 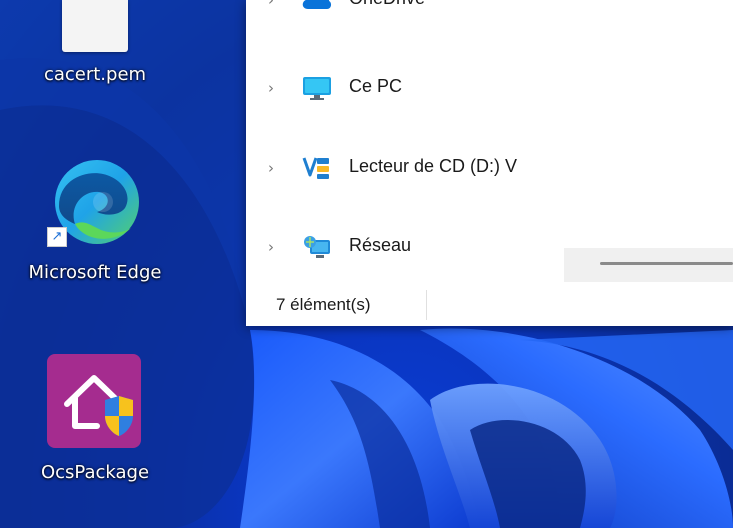 I want to click on nav-item-label: OneDrive, so click(x=387, y=4).